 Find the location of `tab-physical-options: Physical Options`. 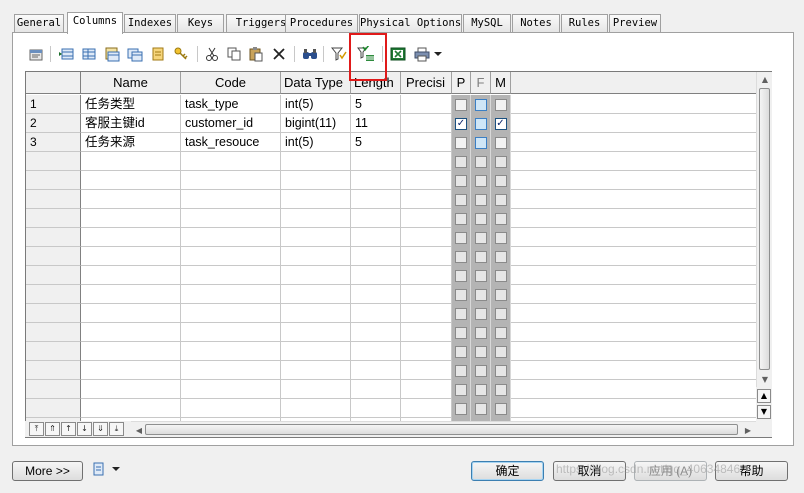

tab-physical-options: Physical Options is located at coordinates (410, 23).